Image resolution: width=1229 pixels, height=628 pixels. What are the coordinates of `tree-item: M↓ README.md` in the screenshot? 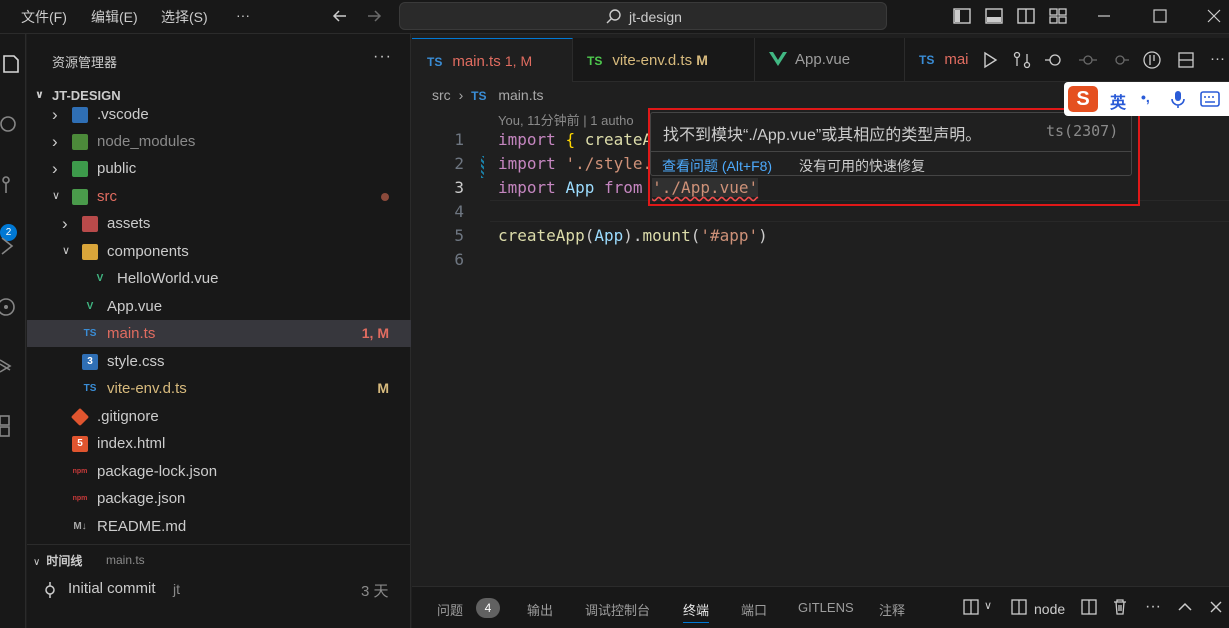 It's located at (219, 526).